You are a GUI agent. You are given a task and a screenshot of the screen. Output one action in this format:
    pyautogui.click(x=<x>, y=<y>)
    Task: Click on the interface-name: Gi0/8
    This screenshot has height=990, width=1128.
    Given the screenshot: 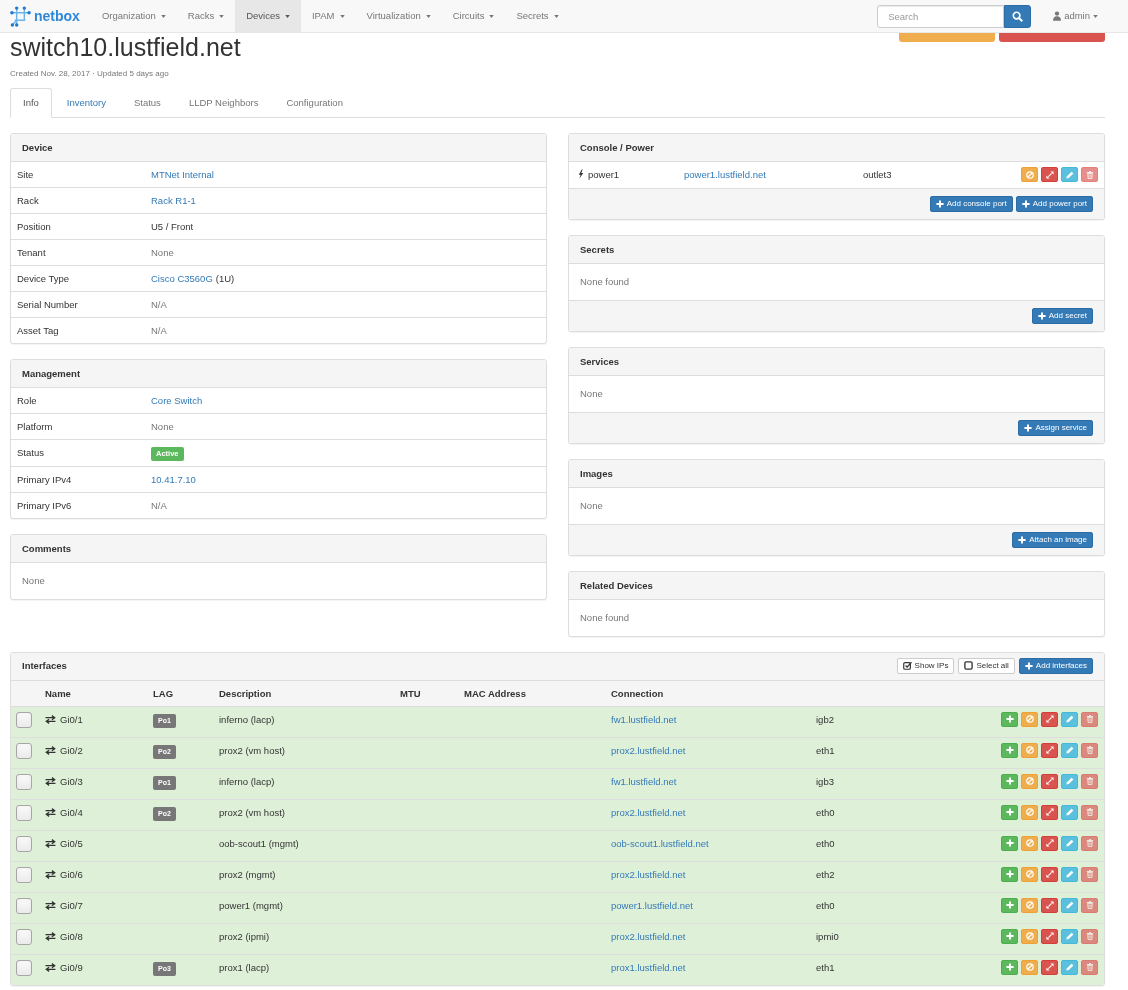 What is the action you would take?
    pyautogui.click(x=71, y=936)
    